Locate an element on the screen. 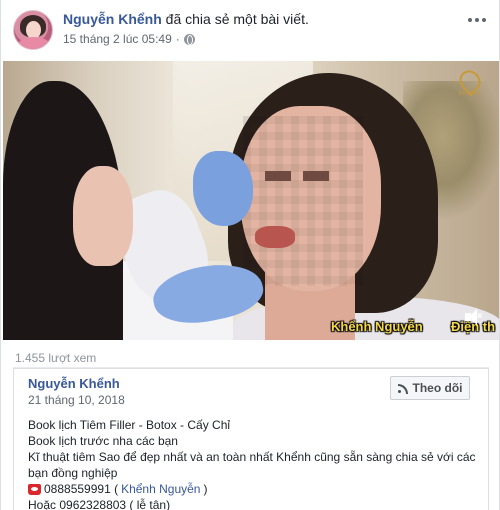 This screenshot has width=500, height=510. rss-icon is located at coordinates (402, 388).